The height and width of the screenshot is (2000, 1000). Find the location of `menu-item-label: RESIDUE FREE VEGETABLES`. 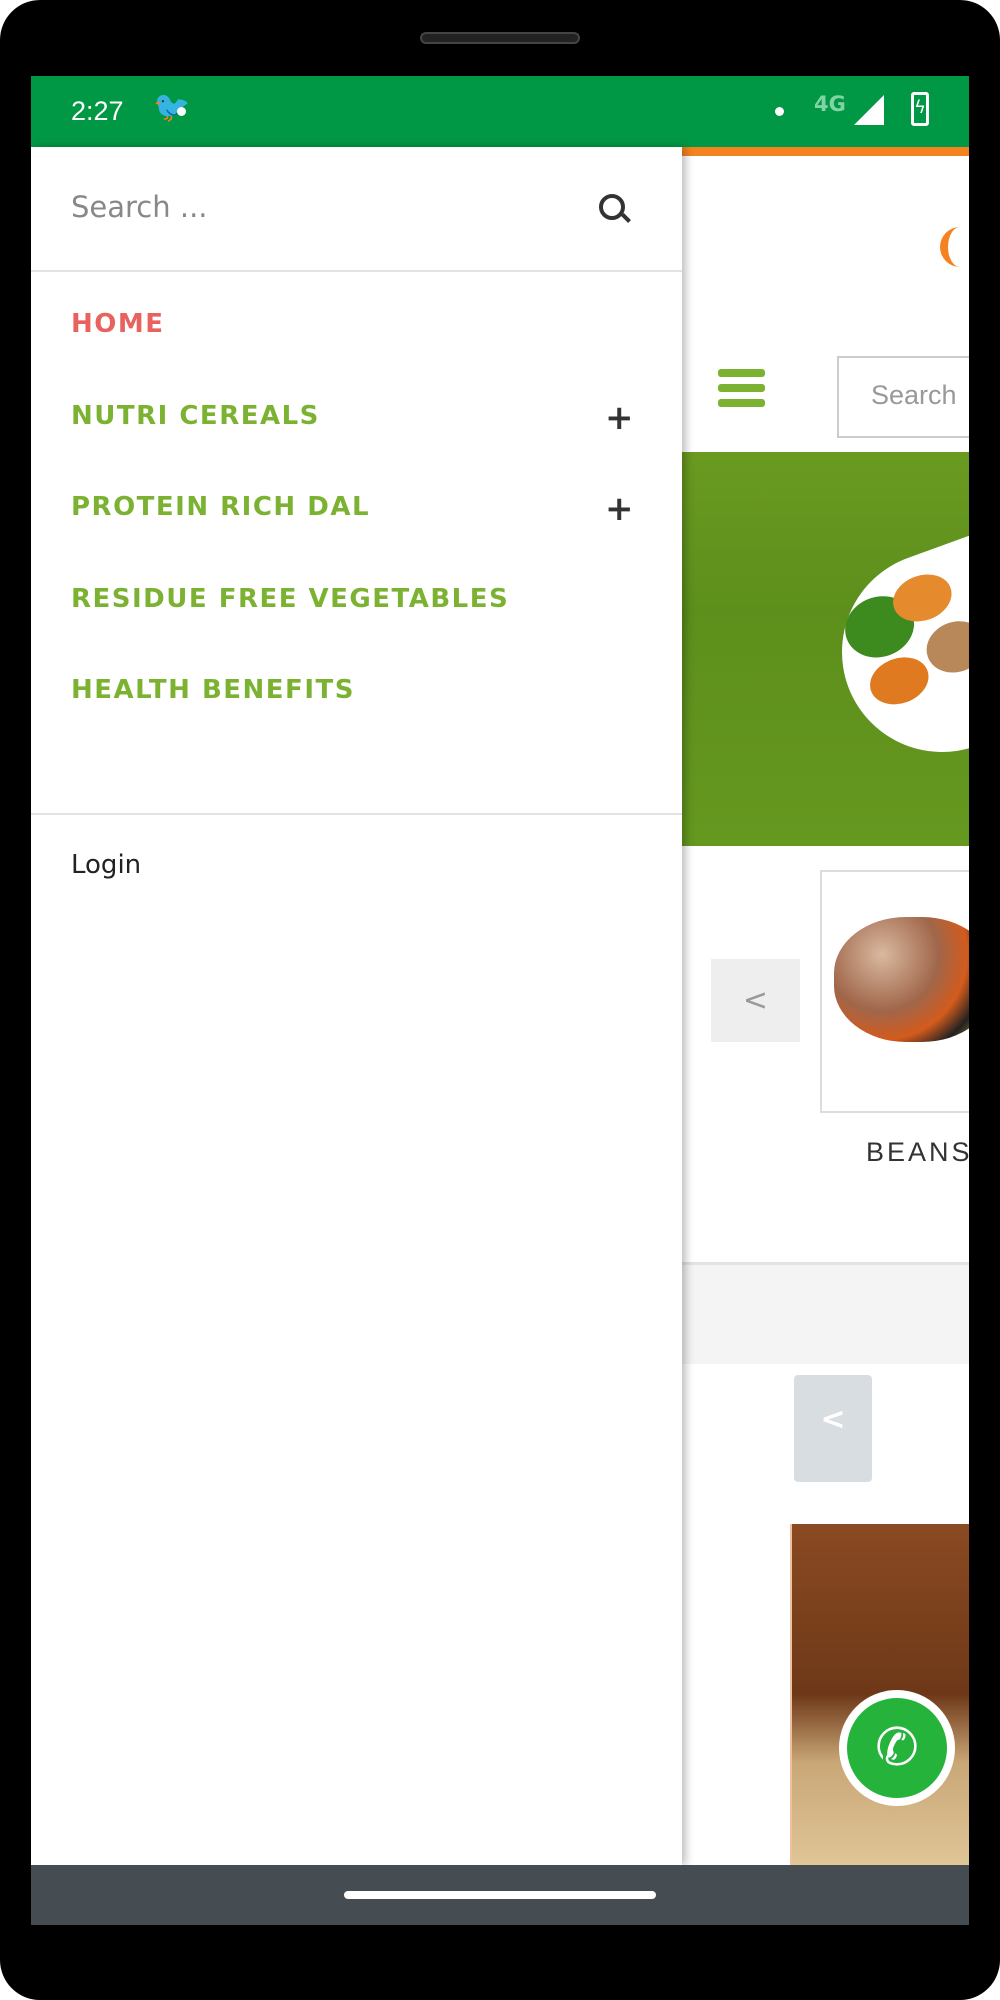

menu-item-label: RESIDUE FREE VEGETABLES is located at coordinates (290, 598).